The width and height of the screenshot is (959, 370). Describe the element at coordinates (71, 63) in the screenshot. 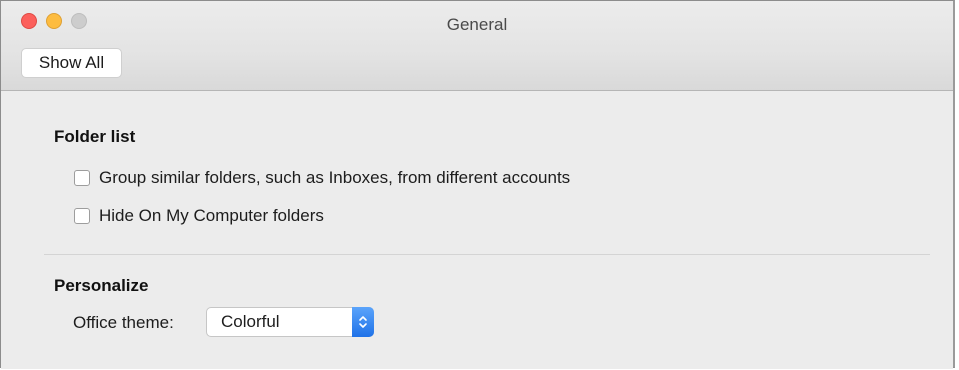

I see `show-all-button: Show All` at that location.